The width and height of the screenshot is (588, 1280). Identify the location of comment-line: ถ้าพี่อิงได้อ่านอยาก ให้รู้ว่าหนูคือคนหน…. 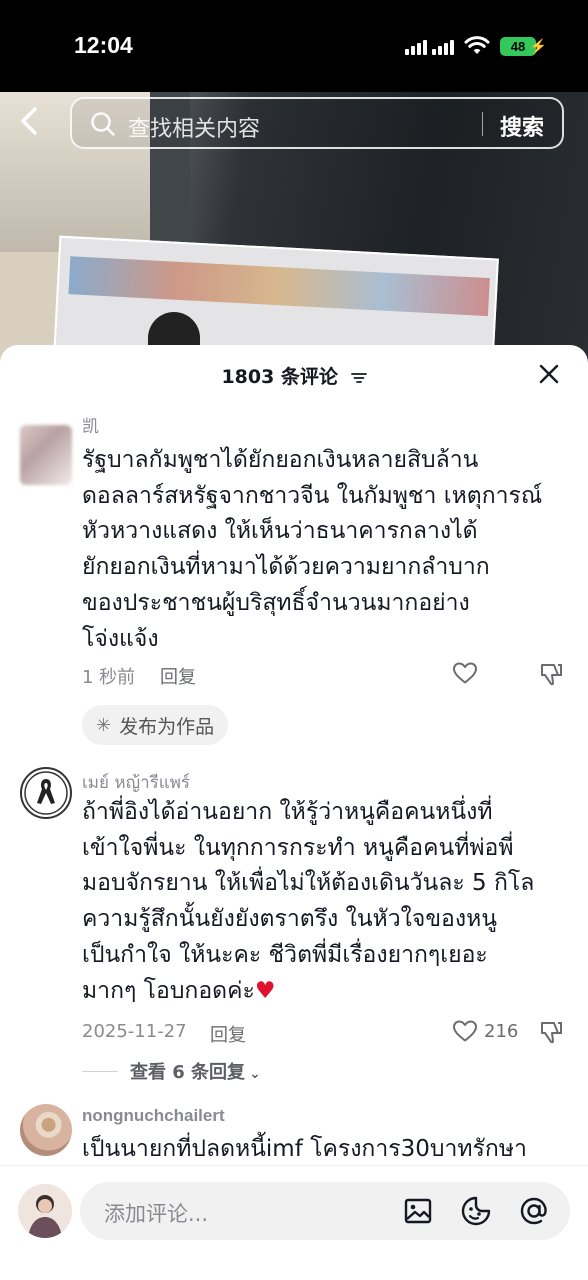
(287, 812).